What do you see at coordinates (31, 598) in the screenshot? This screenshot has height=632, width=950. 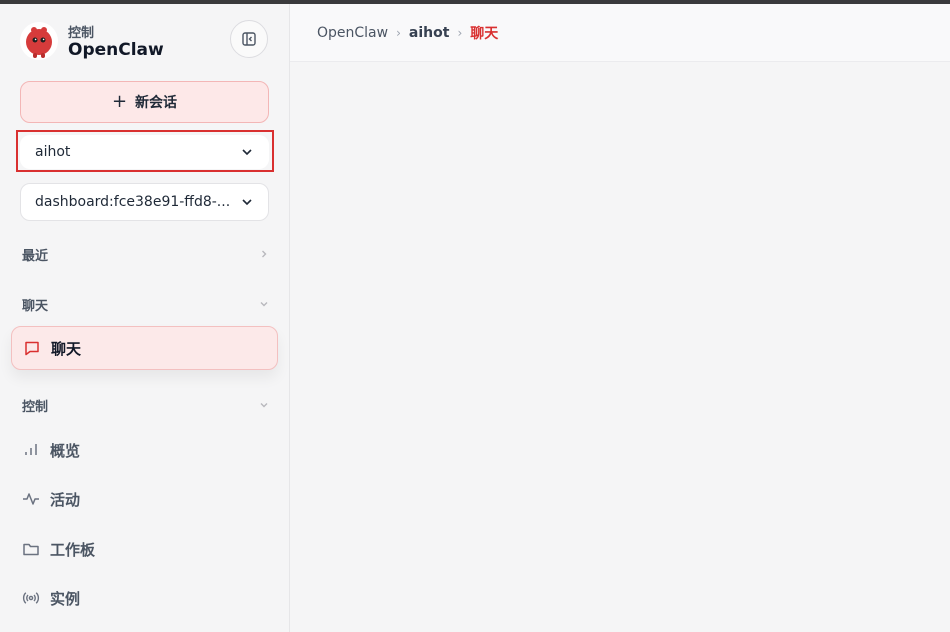 I see `radio-icon` at bounding box center [31, 598].